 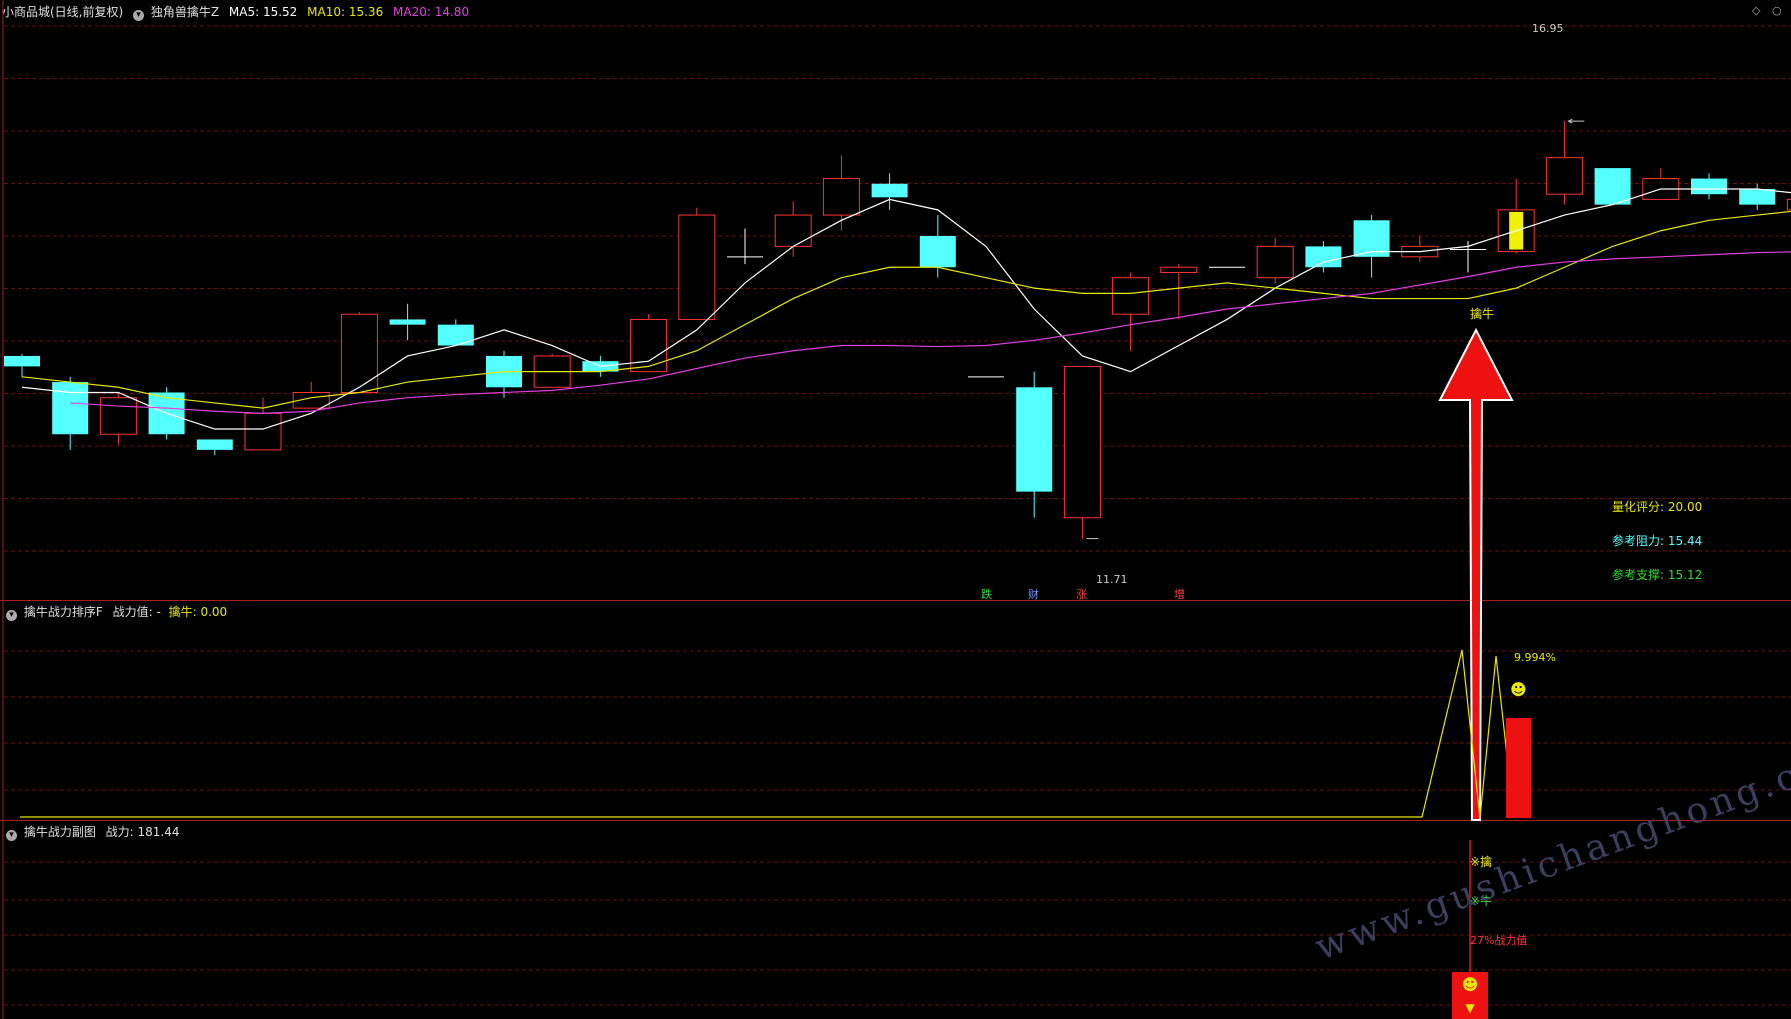 What do you see at coordinates (1535, 657) in the screenshot?
I see `pct-label: 9.994%` at bounding box center [1535, 657].